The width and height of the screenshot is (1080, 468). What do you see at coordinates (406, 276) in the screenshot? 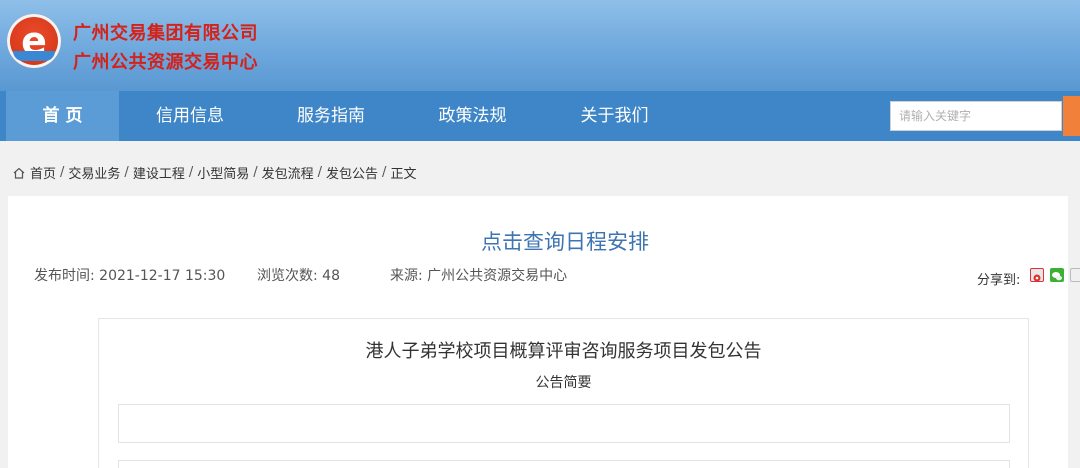
I see `source-label: 来源:` at bounding box center [406, 276].